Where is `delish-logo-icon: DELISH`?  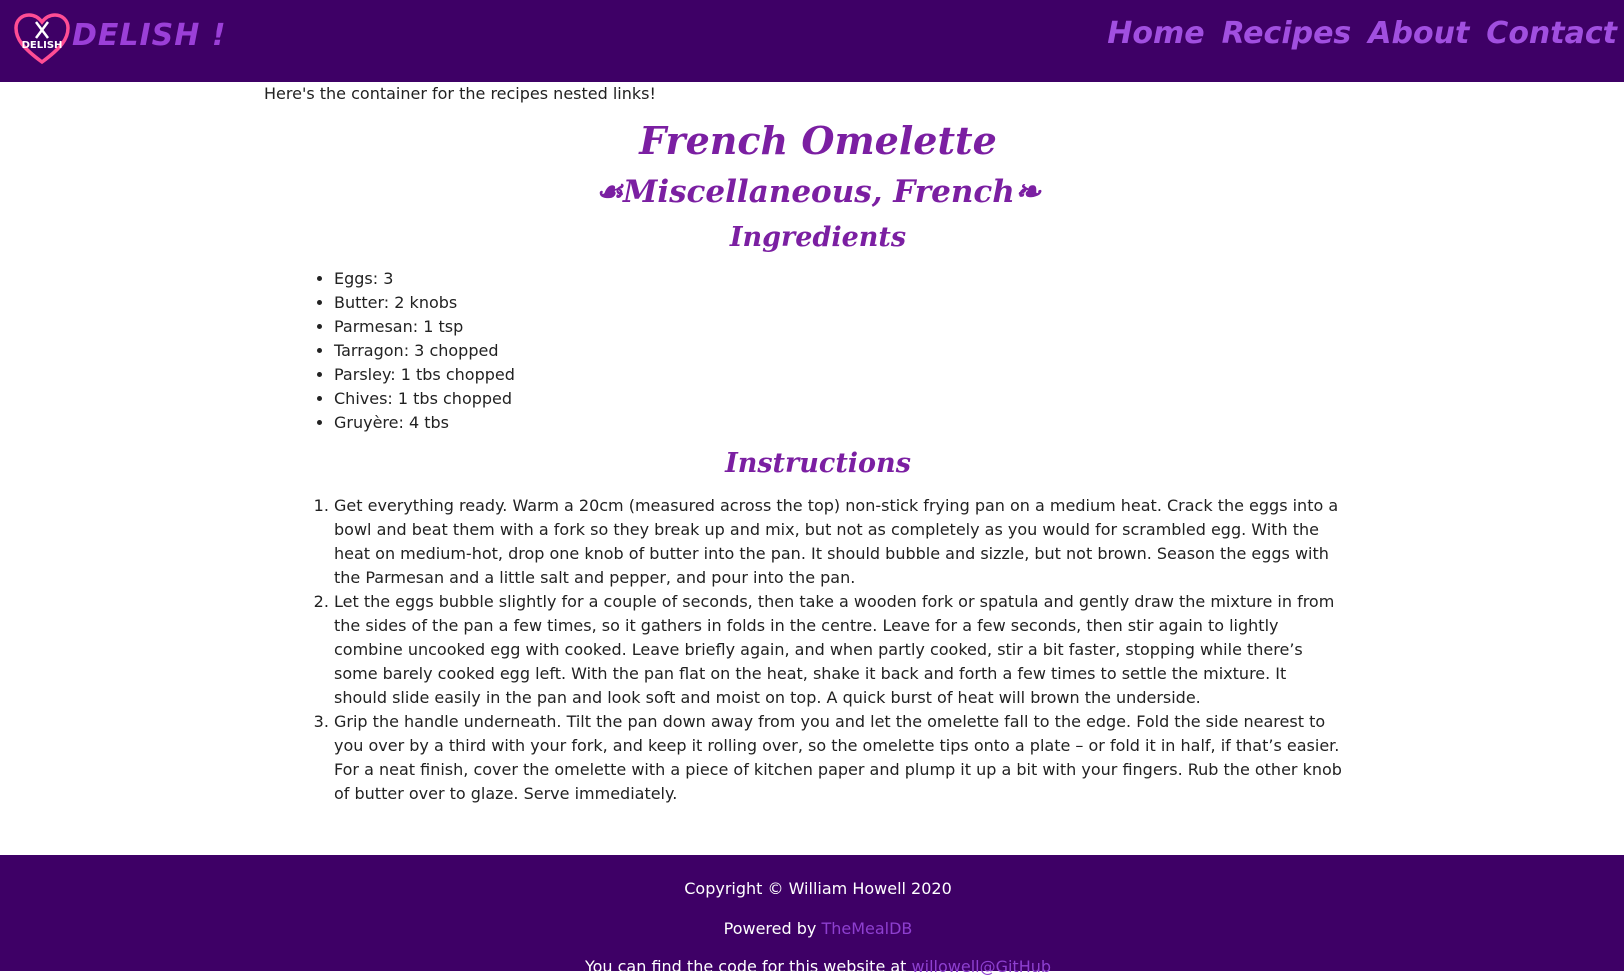 delish-logo-icon: DELISH is located at coordinates (42, 39).